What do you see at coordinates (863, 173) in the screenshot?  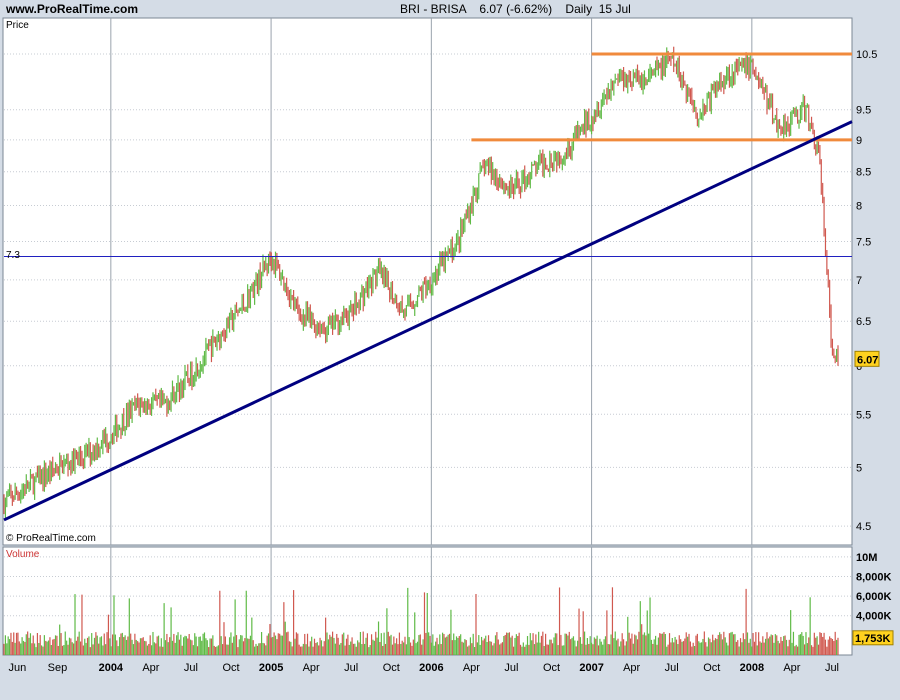 I see `y-tick-label: 8.5` at bounding box center [863, 173].